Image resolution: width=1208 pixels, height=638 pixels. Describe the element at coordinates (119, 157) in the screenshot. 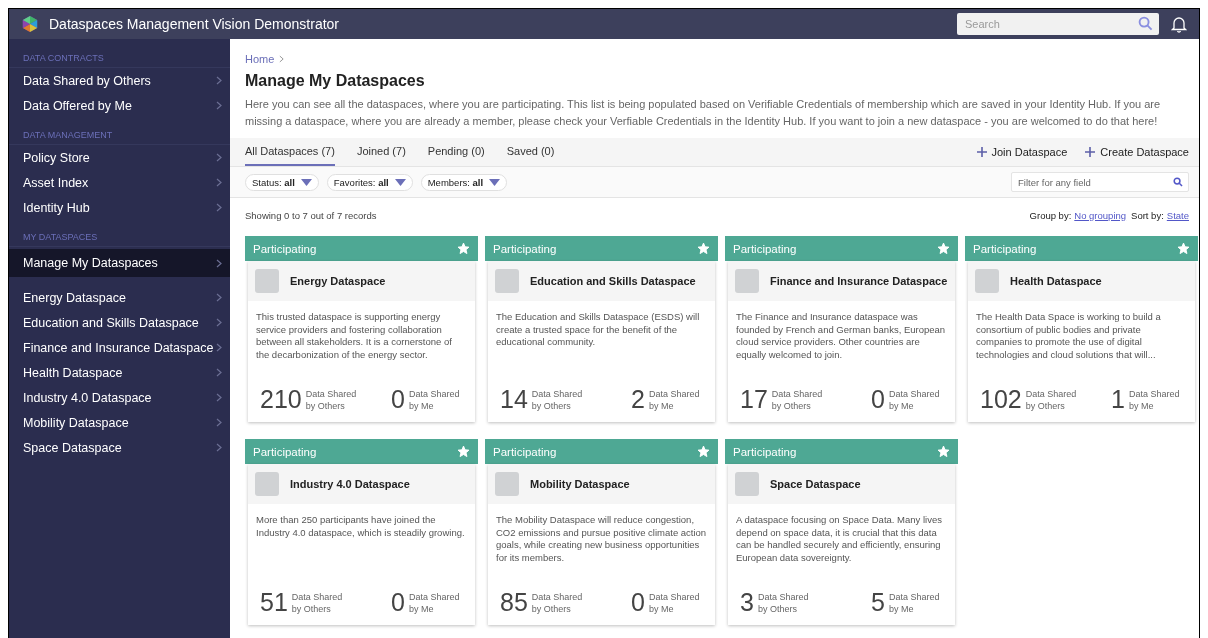

I see `sidebar-item: Policy Store` at that location.